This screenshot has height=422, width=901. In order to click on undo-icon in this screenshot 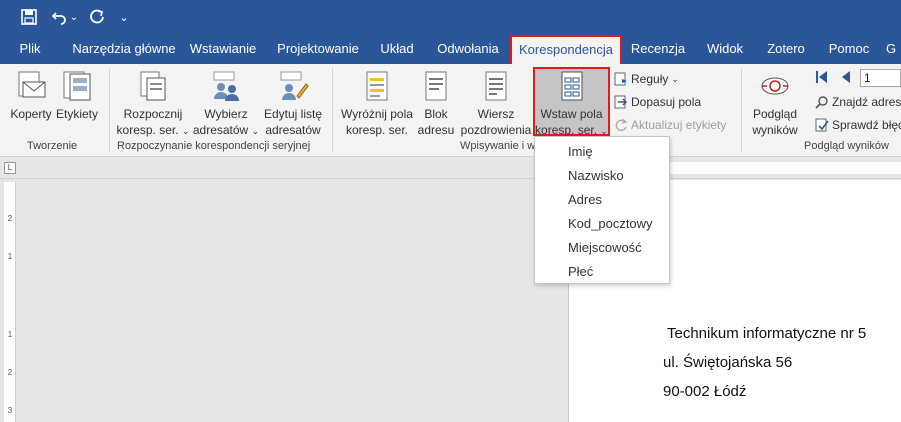, I will do `click(59, 17)`.